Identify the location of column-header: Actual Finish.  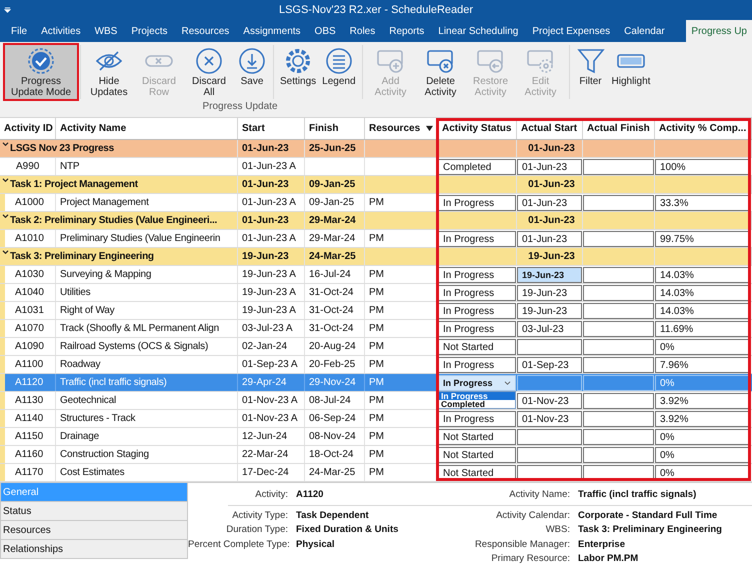
(619, 128).